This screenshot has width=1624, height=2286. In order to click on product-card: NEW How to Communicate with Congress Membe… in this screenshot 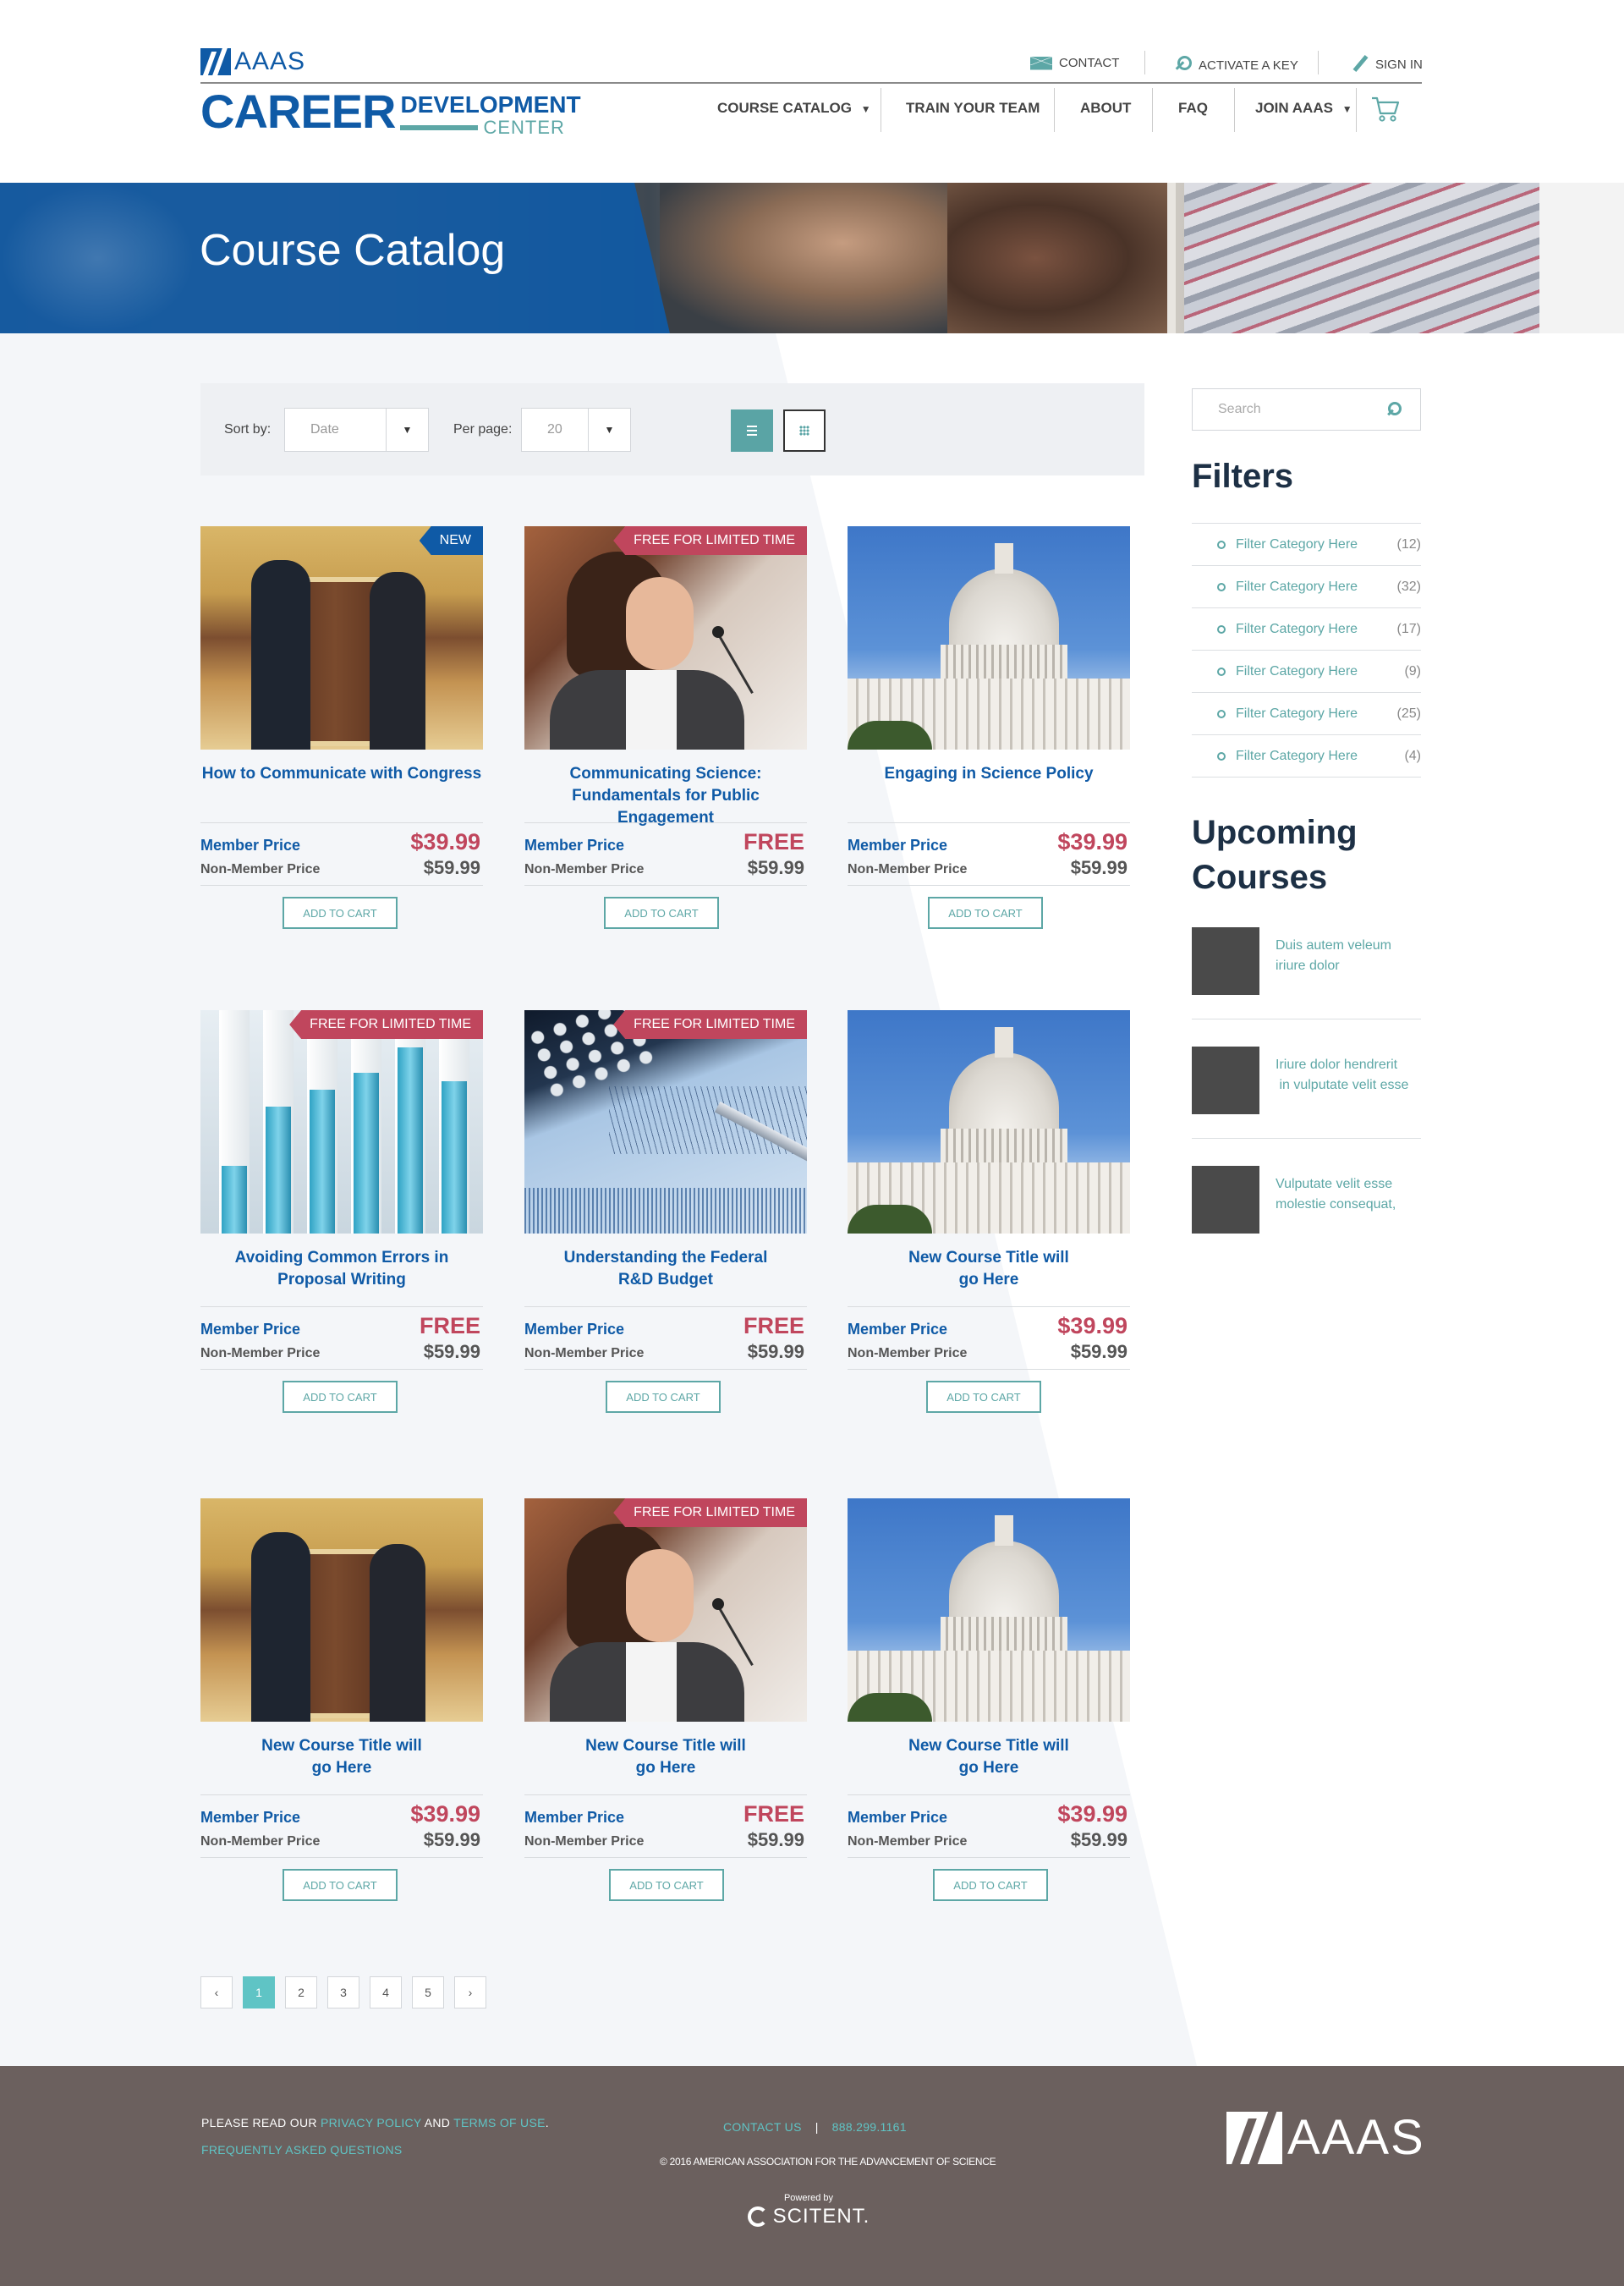, I will do `click(341, 729)`.